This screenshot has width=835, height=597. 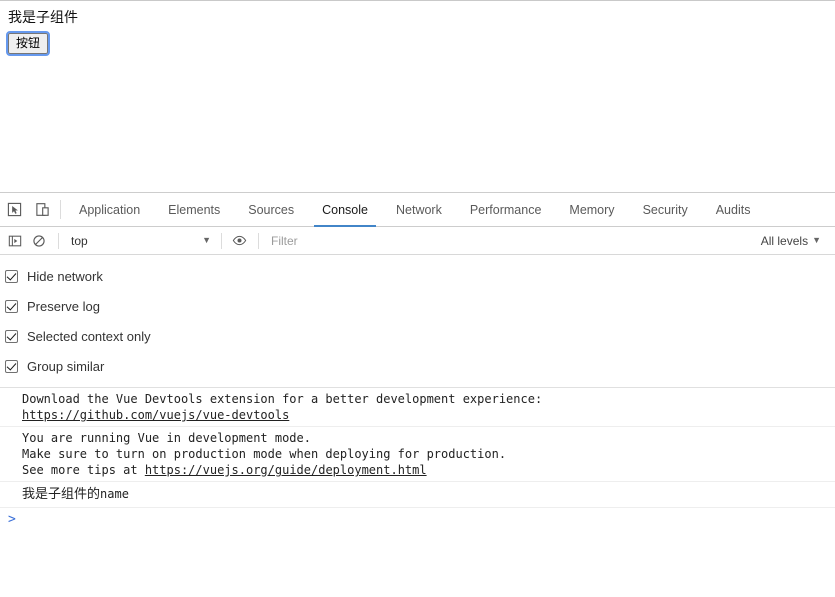 I want to click on console-filter-input, so click(x=509, y=240).